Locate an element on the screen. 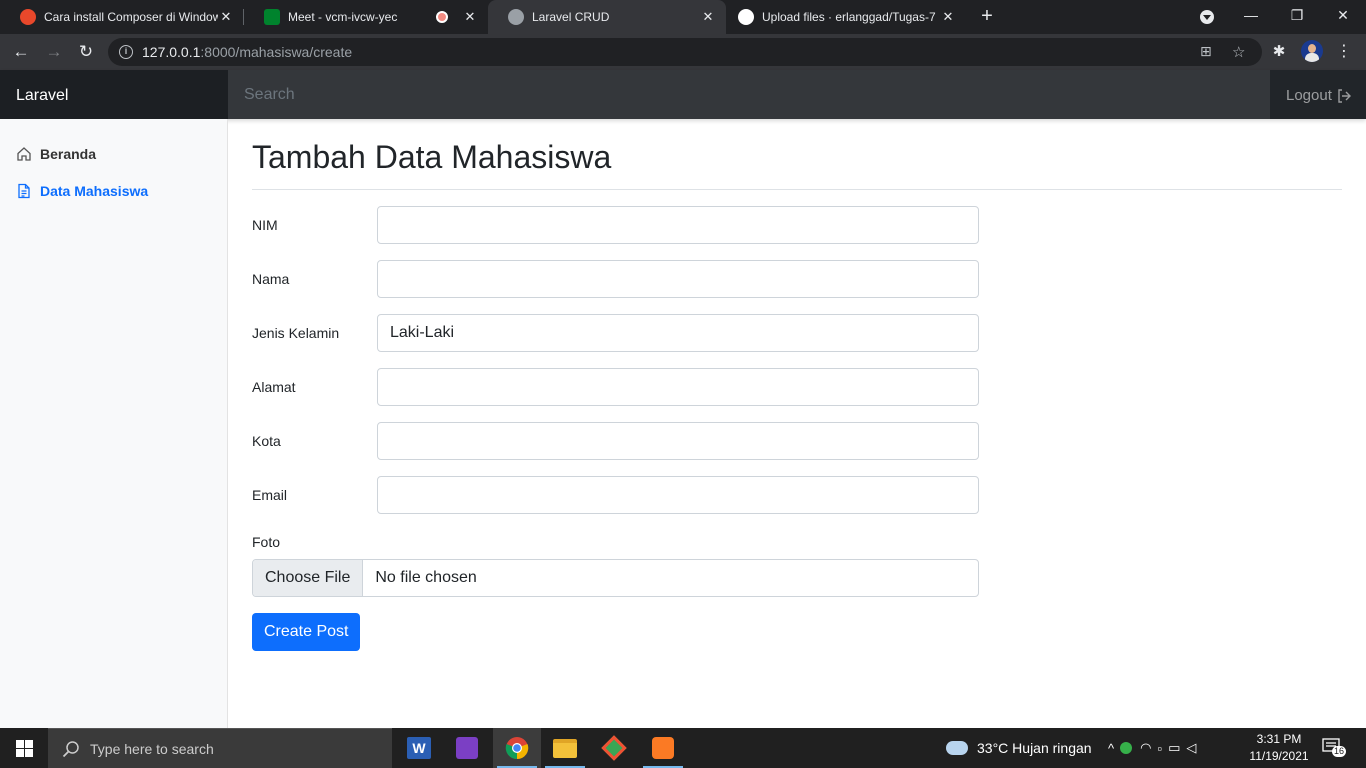 The width and height of the screenshot is (1366, 768). jenis-kelamin-label: Jenis Kelamin is located at coordinates (296, 333).